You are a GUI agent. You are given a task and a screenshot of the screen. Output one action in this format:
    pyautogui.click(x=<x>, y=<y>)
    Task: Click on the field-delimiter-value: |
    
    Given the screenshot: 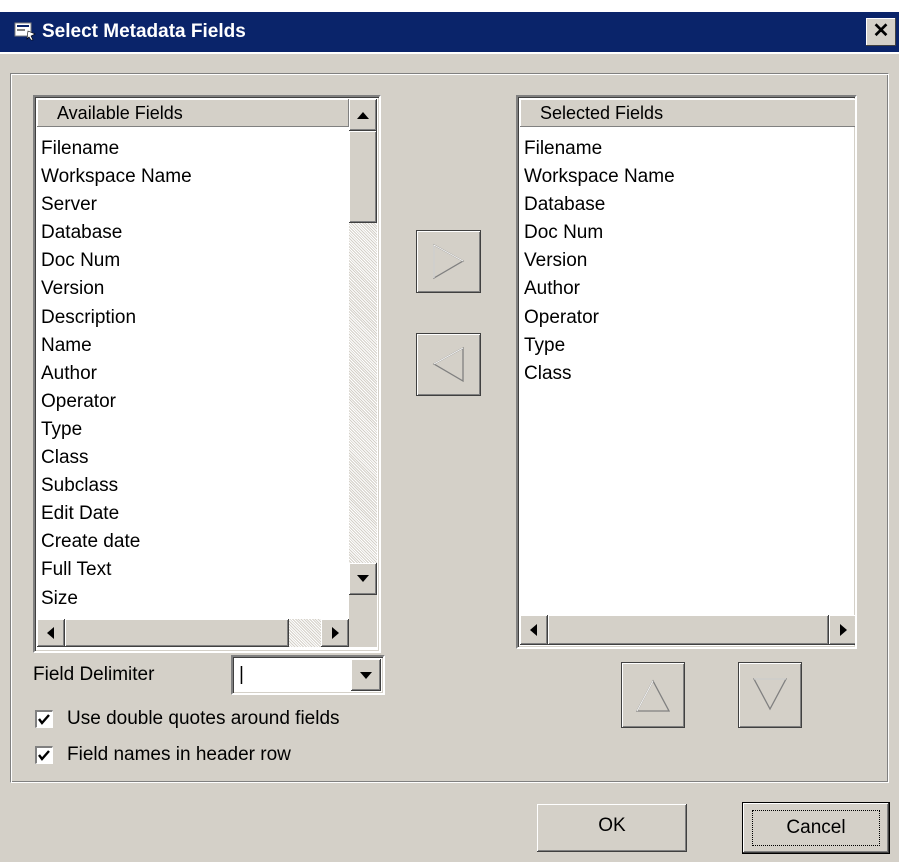 What is the action you would take?
    pyautogui.click(x=241, y=674)
    